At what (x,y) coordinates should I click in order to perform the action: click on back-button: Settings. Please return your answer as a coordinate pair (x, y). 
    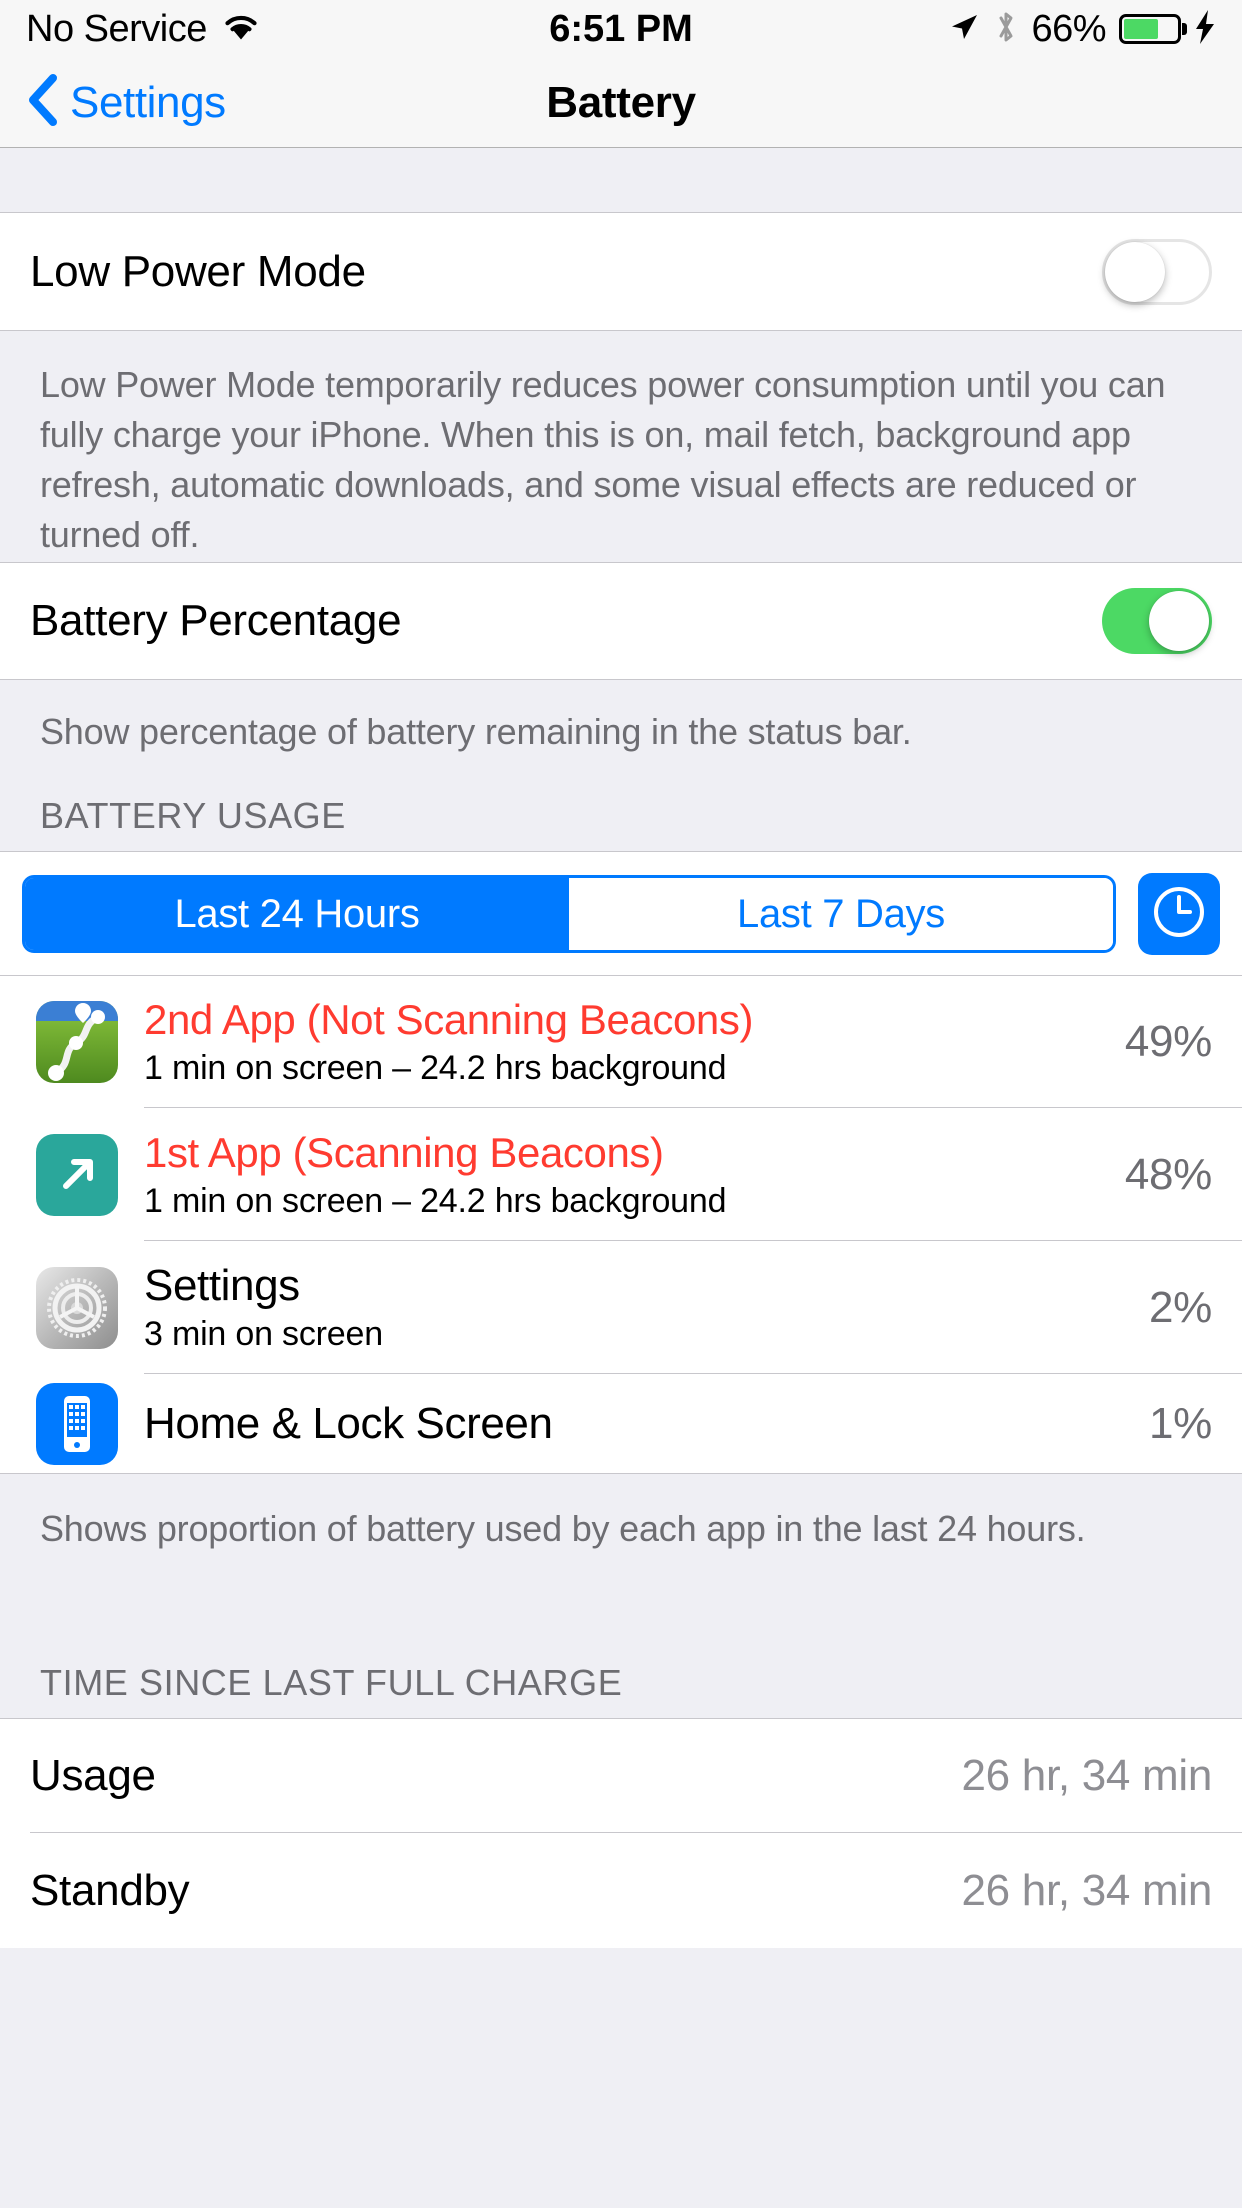
    Looking at the image, I should click on (113, 102).